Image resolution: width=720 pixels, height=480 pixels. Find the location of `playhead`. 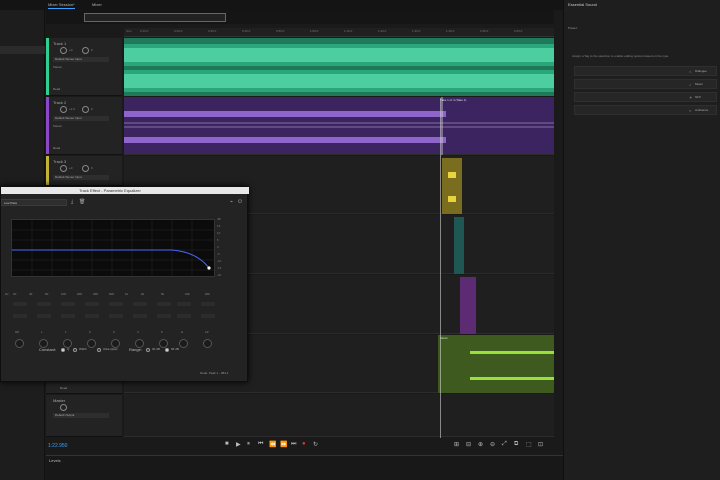

playhead is located at coordinates (440, 268).